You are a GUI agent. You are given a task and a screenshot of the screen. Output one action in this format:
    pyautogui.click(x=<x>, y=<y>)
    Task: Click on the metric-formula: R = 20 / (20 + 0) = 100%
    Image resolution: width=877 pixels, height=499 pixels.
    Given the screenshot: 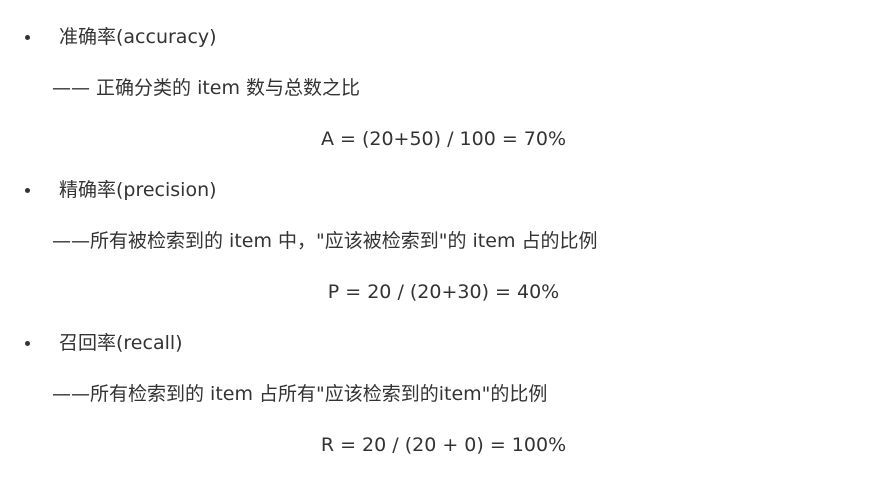 What is the action you would take?
    pyautogui.click(x=443, y=445)
    